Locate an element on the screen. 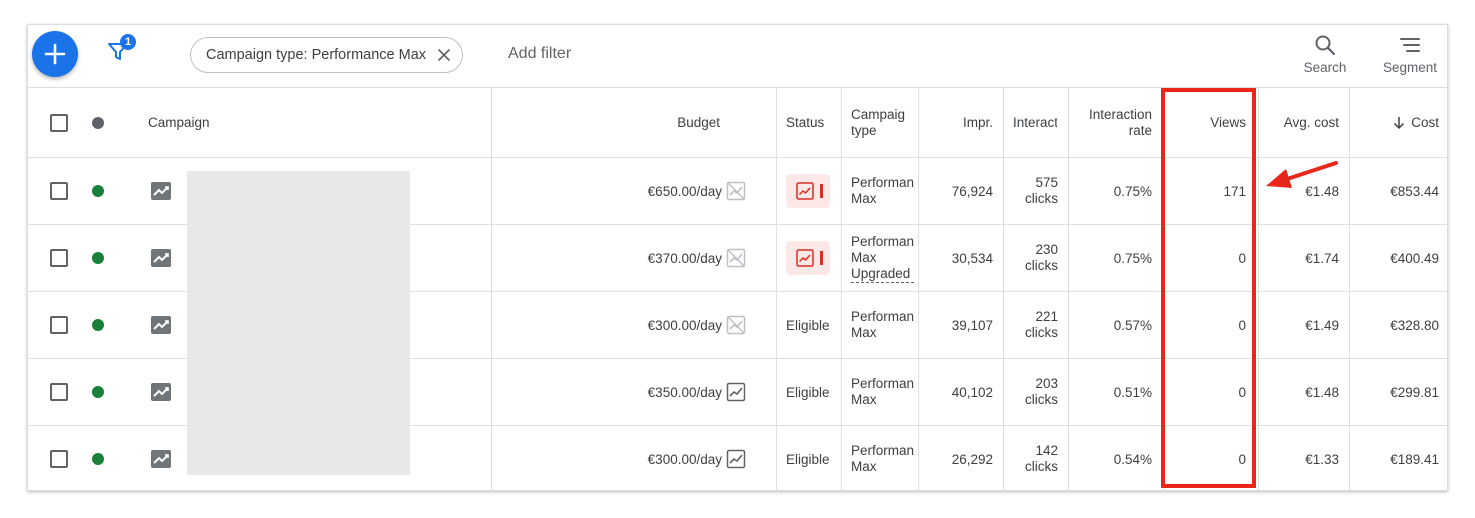 Image resolution: width=1475 pixels, height=518 pixels. avg-cost-cell: €1.49 is located at coordinates (1322, 325).